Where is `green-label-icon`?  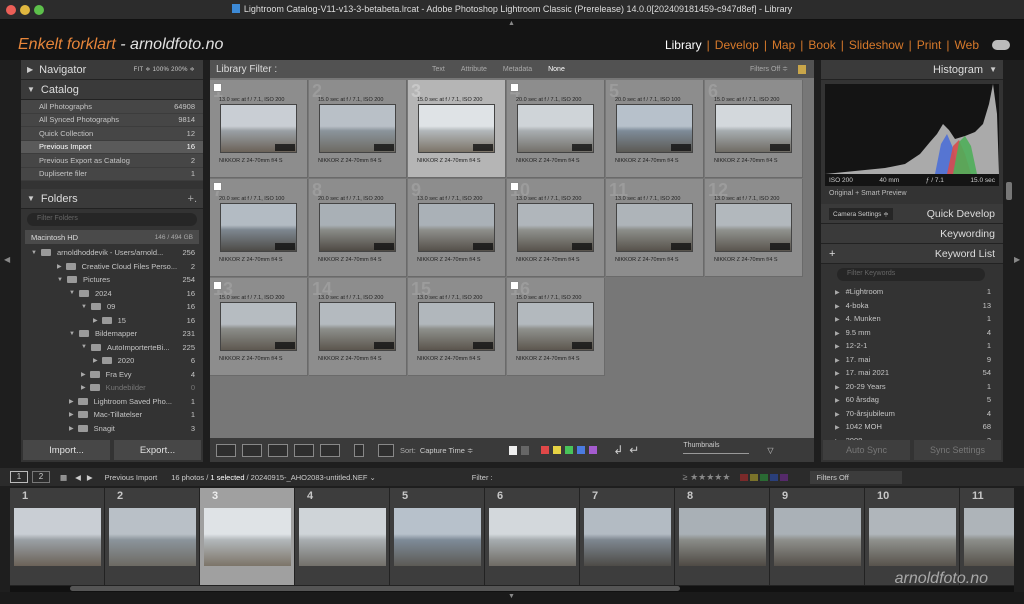
green-label-icon is located at coordinates (569, 450).